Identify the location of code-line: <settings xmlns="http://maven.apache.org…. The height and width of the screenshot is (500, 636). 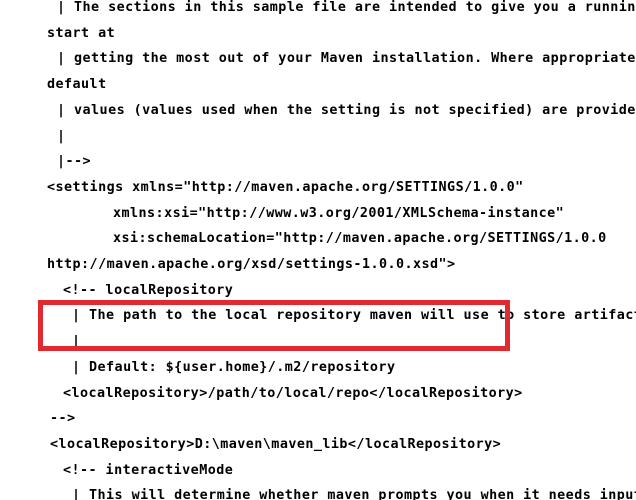
(285, 187).